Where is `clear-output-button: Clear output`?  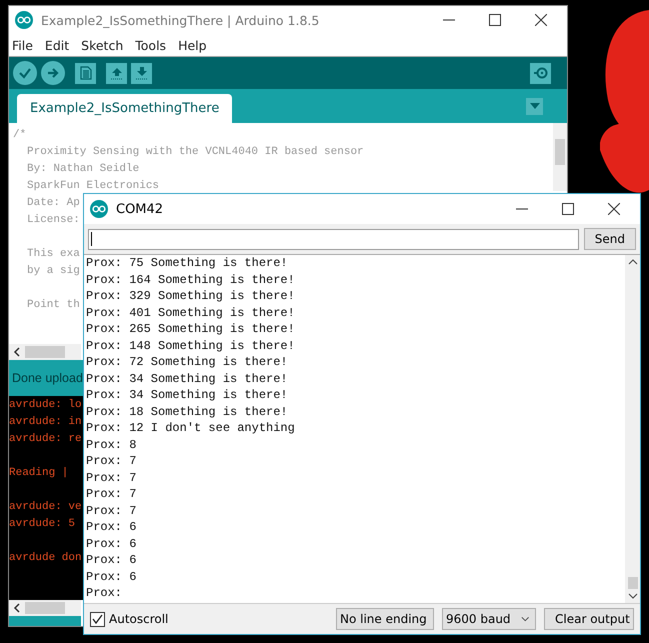
clear-output-button: Clear output is located at coordinates (589, 619).